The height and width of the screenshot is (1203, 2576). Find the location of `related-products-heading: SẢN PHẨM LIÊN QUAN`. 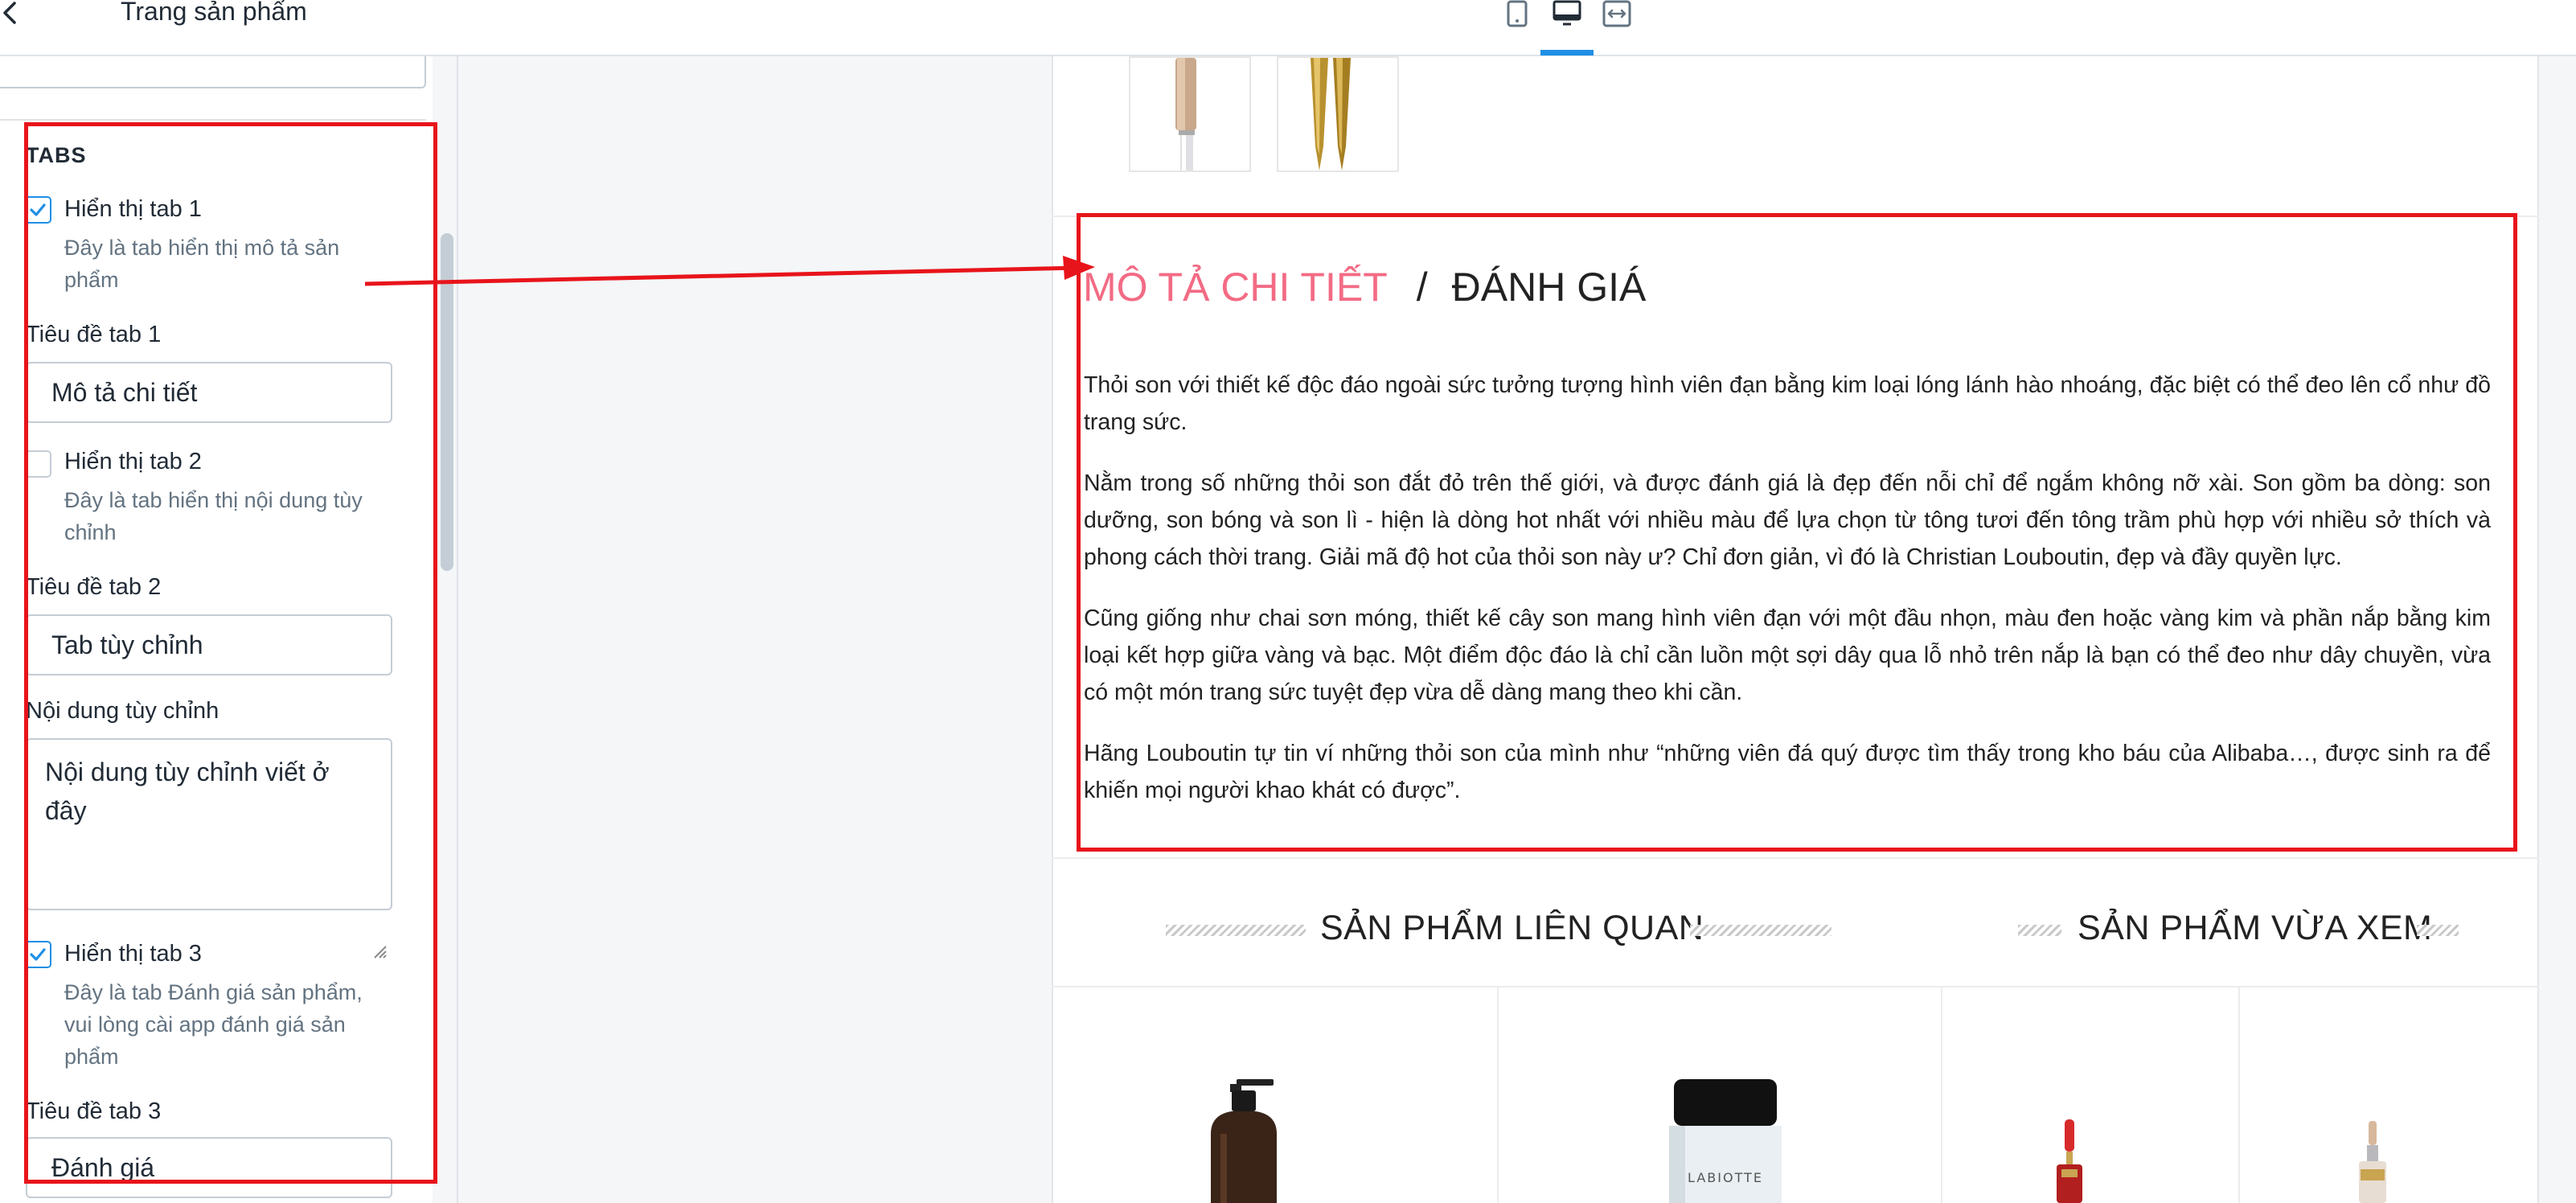

related-products-heading: SẢN PHẨM LIÊN QUAN is located at coordinates (1499, 933).